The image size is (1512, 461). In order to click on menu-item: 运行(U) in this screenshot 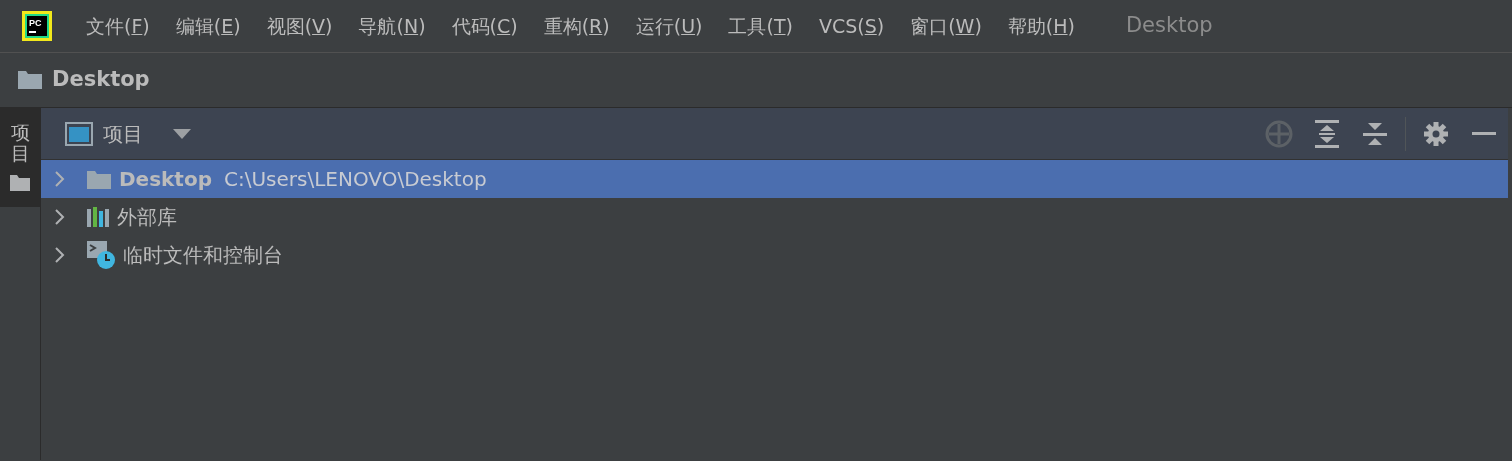, I will do `click(669, 26)`.